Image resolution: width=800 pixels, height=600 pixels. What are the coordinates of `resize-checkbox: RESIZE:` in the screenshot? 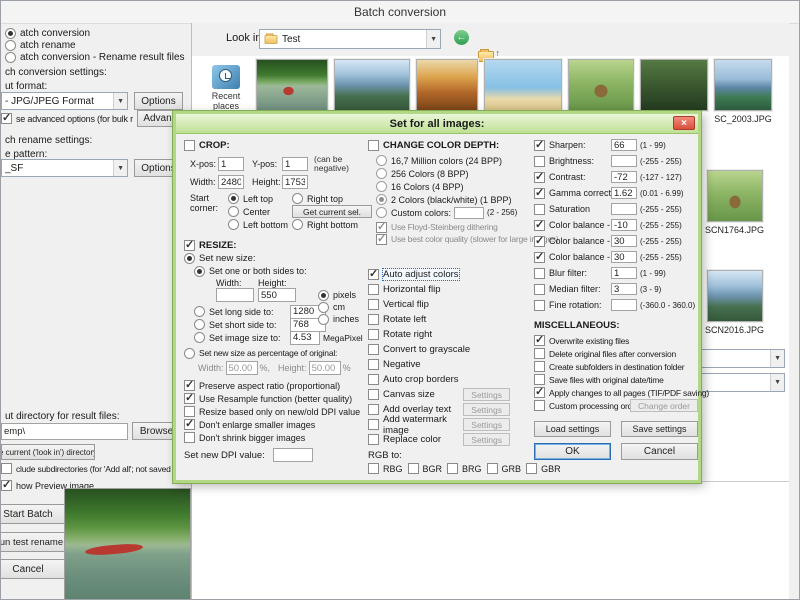 It's located at (273, 245).